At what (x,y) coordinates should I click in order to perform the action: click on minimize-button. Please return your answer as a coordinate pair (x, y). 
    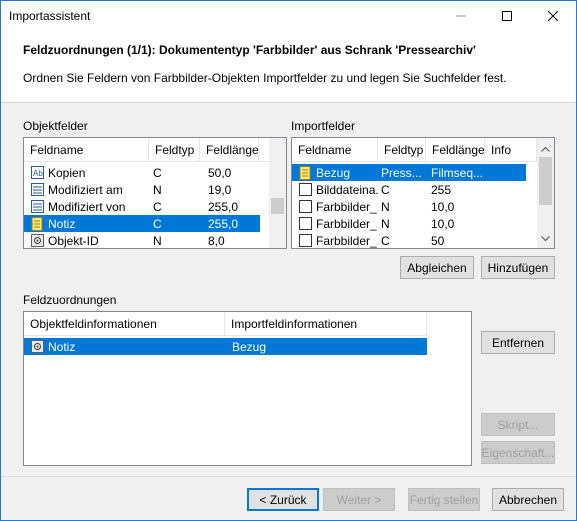
    Looking at the image, I should click on (461, 16).